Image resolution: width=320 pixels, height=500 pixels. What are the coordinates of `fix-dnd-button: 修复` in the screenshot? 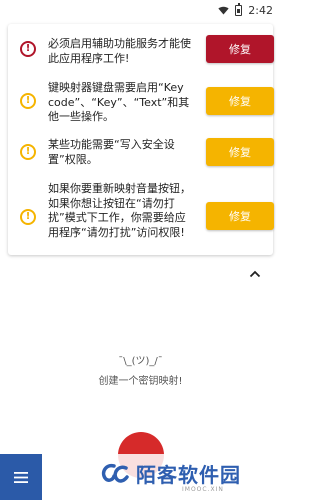 It's located at (240, 216).